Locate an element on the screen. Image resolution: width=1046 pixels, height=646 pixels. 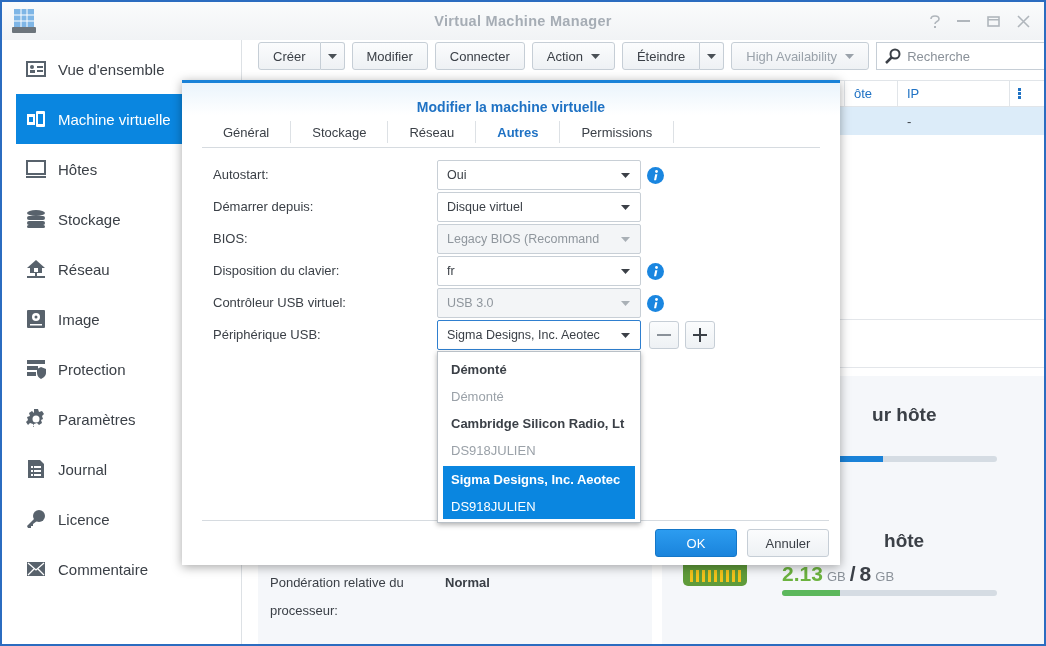
sidebar-item: Commentaire is located at coordinates (128, 569).